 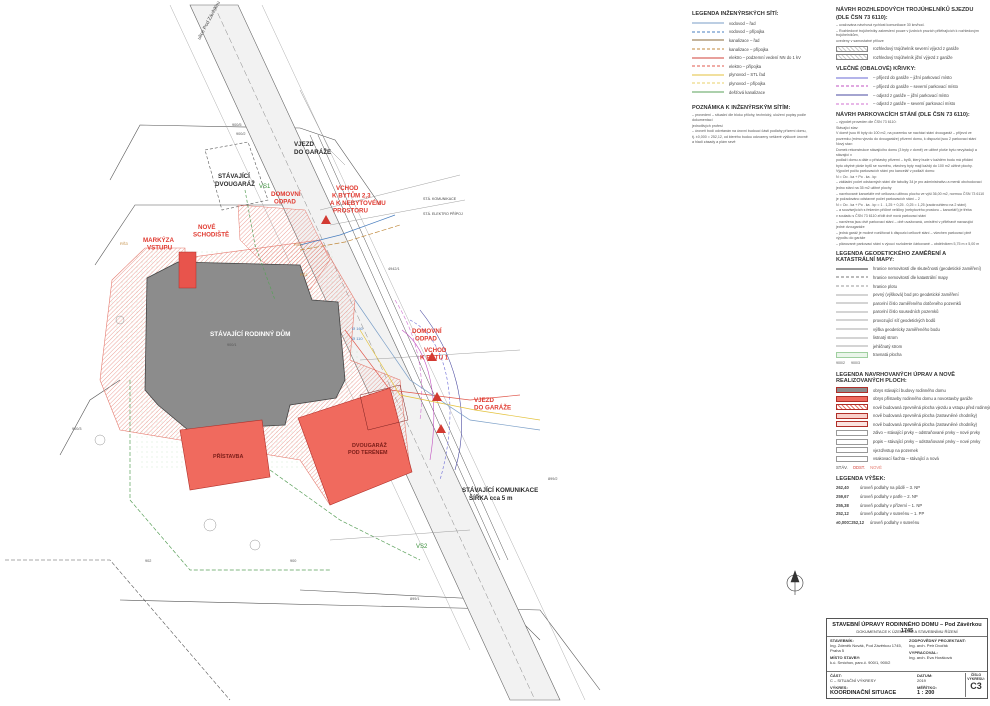 What do you see at coordinates (860, 662) in the screenshot?
I see `place-value: k.ú. Smíchov, parc.č. 900/1, 900/2` at bounding box center [860, 662].